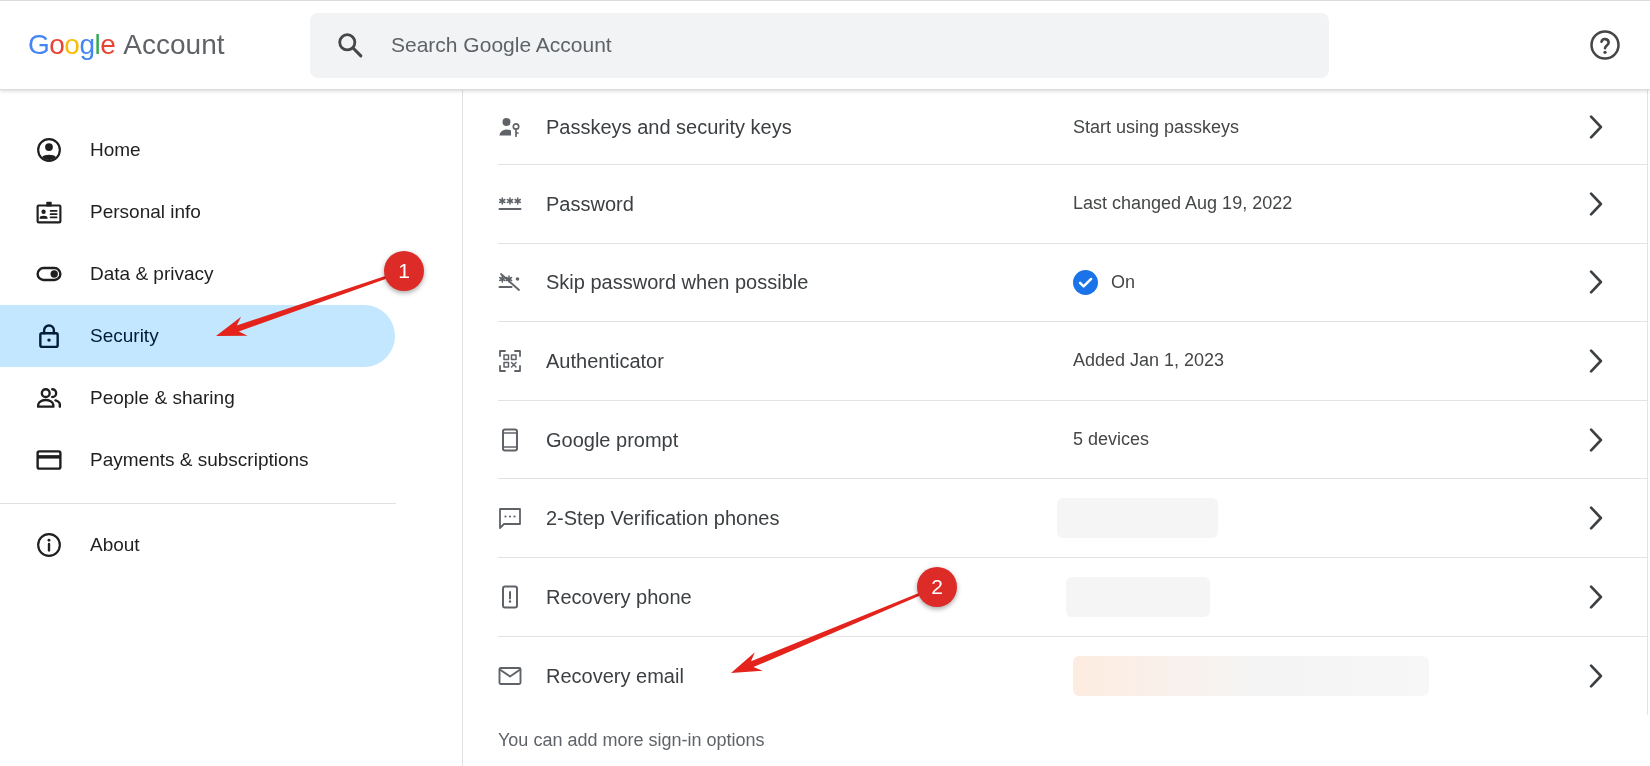  I want to click on option-value: Start using passkeys, so click(1156, 127).